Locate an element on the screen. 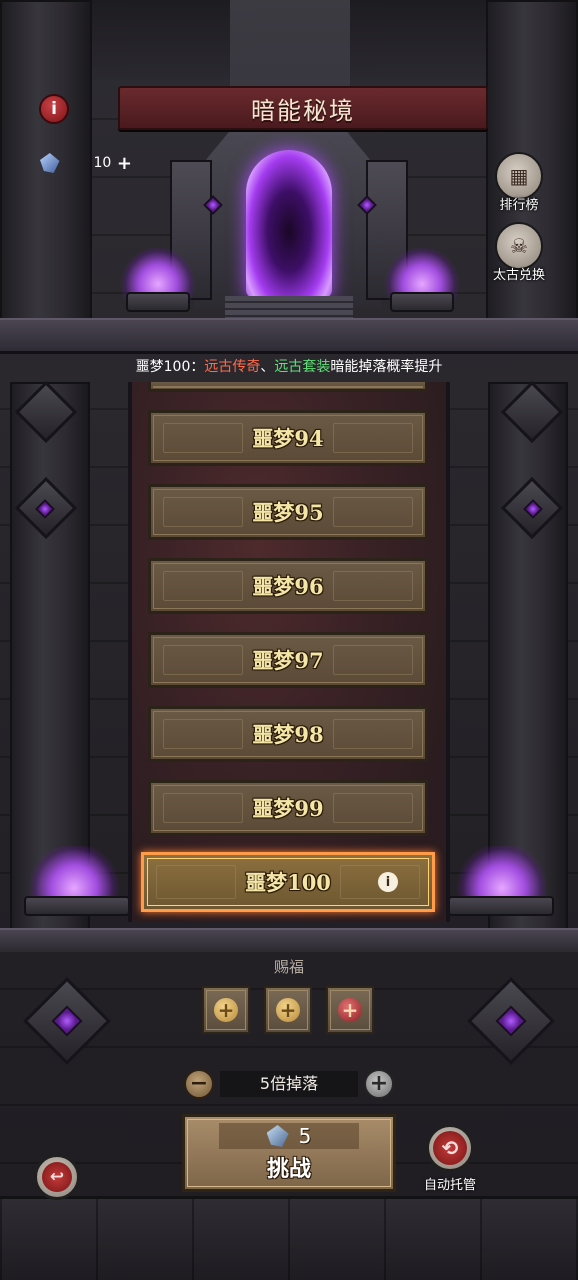 The width and height of the screenshot is (578, 1280). stone-ledge is located at coordinates (289, 336).